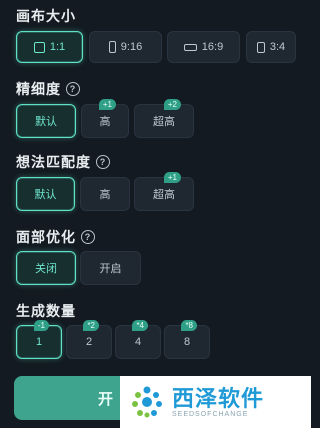 The image size is (320, 428). Describe the element at coordinates (212, 47) in the screenshot. I see `ratio-label: 16:9` at that location.